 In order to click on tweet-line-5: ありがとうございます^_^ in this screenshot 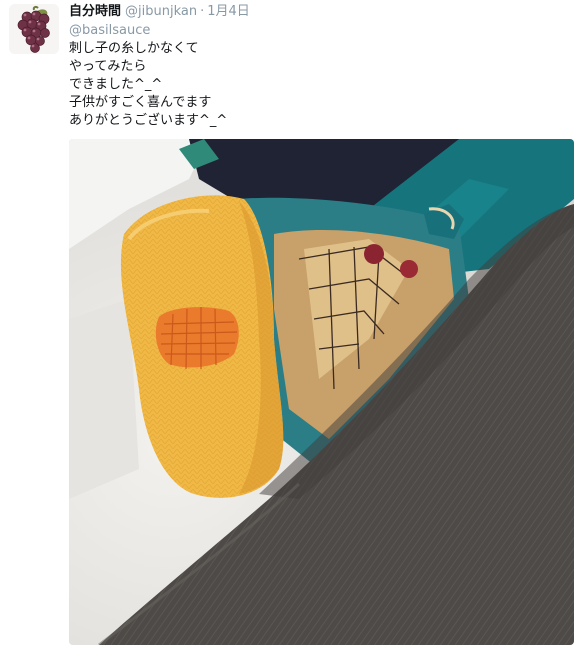, I will do `click(148, 120)`.